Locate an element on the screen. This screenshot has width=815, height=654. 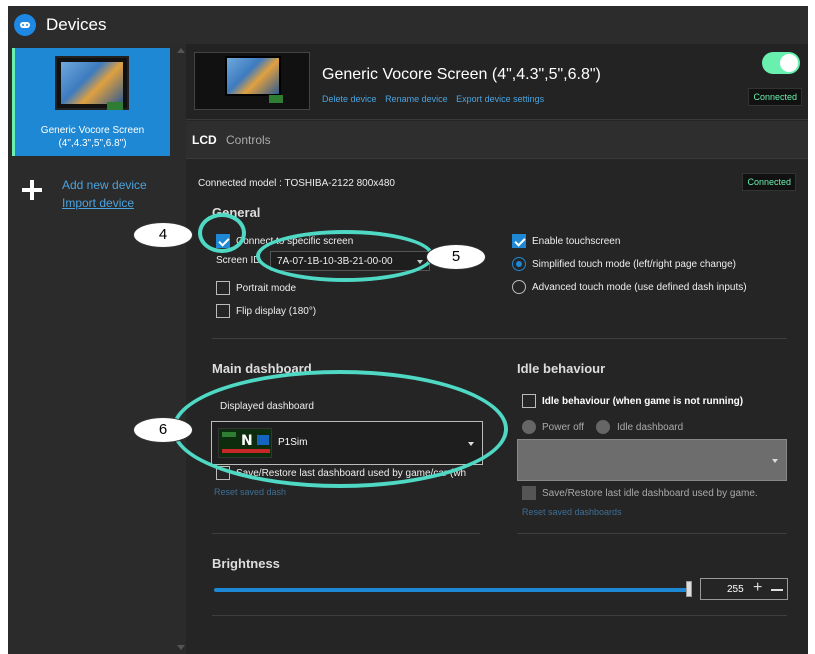
lcd-status-badge: Connected is located at coordinates (769, 182).